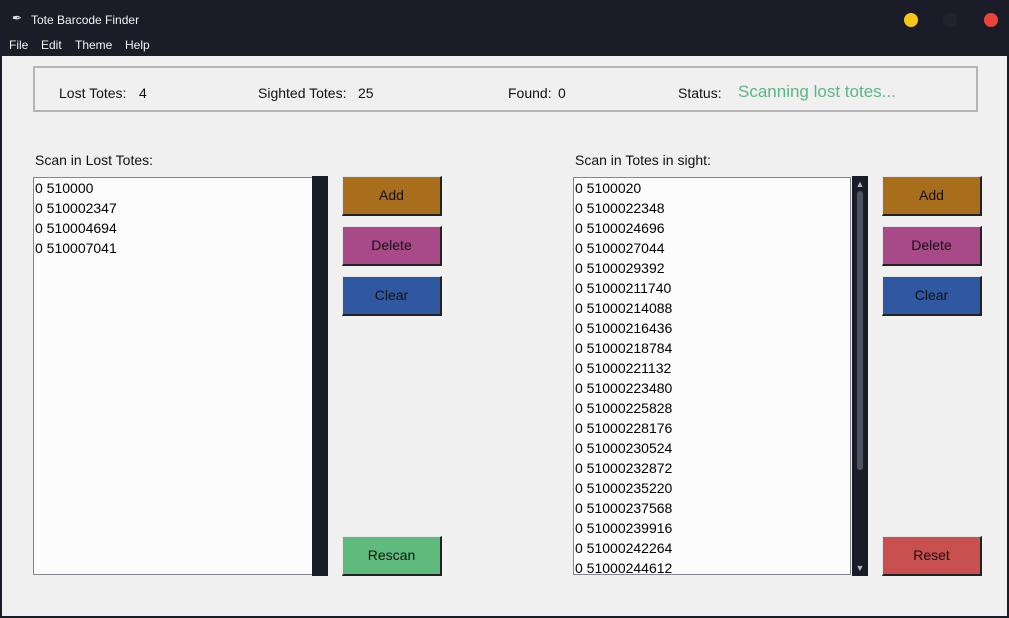 The height and width of the screenshot is (618, 1009). What do you see at coordinates (712, 188) in the screenshot?
I see `list-item: 0 5100020` at bounding box center [712, 188].